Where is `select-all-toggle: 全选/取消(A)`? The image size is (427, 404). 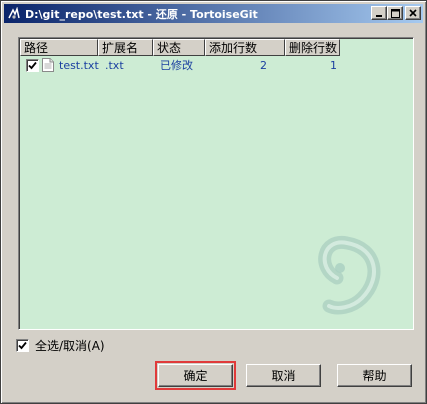
select-all-toggle: 全选/取消(A) is located at coordinates (60, 345).